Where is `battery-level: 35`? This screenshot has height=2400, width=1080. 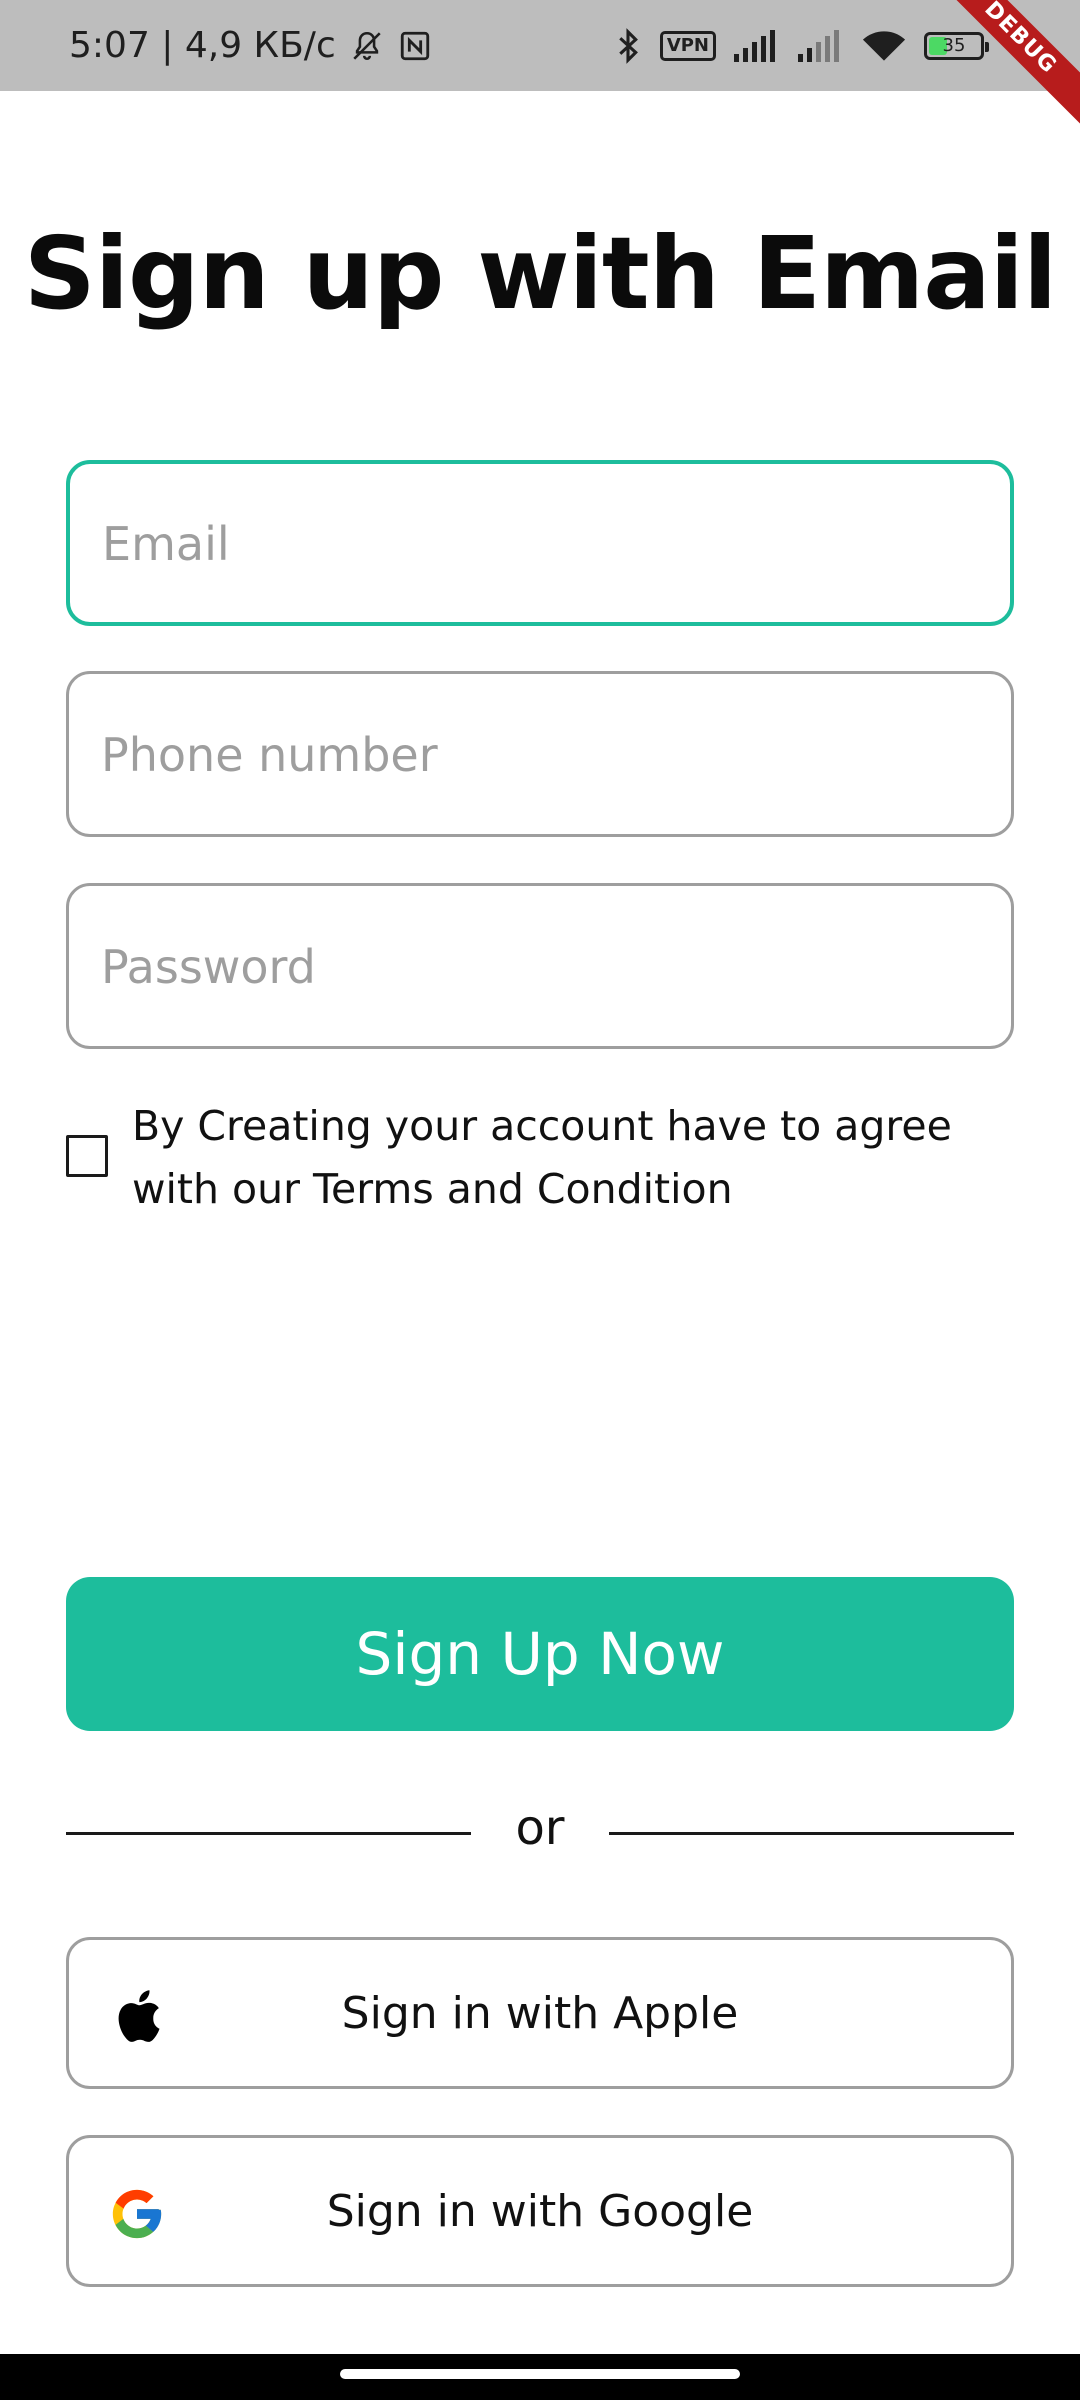 battery-level: 35 is located at coordinates (954, 45).